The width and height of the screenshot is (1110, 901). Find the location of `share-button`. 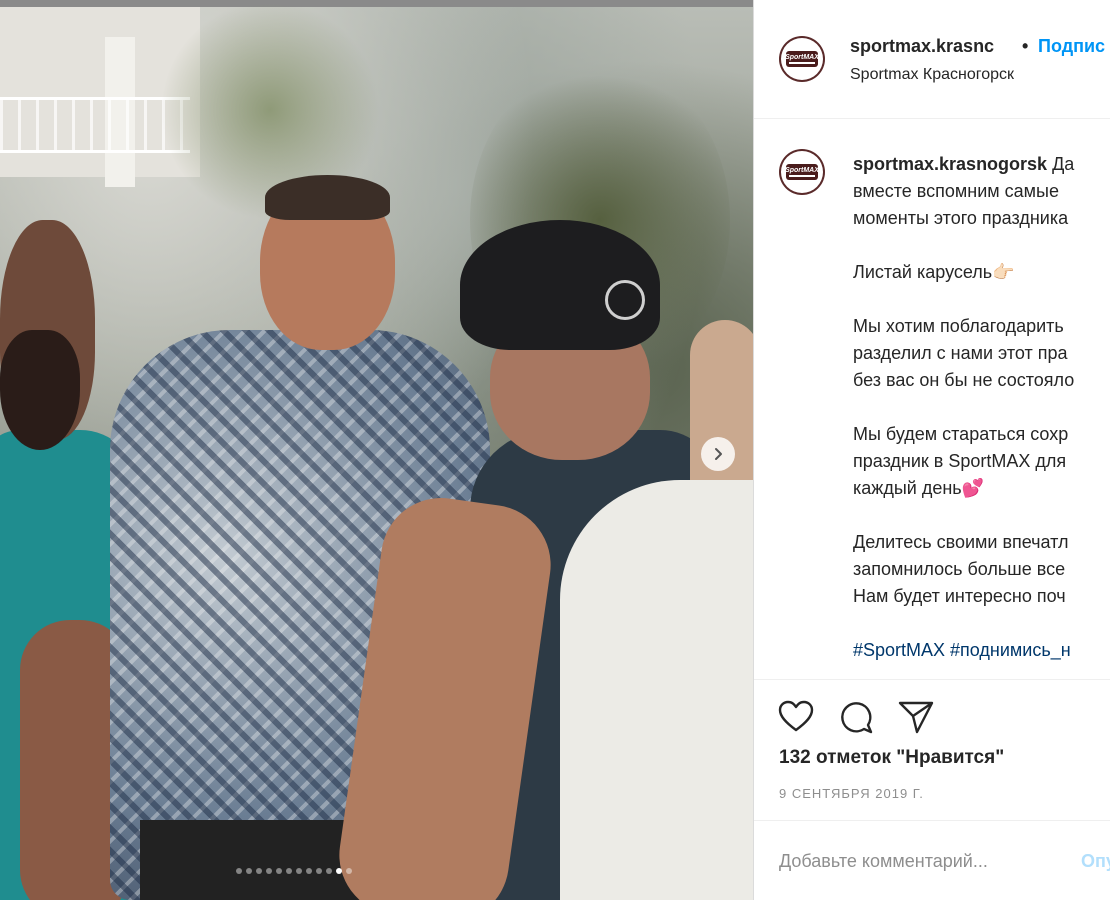

share-button is located at coordinates (916, 717).